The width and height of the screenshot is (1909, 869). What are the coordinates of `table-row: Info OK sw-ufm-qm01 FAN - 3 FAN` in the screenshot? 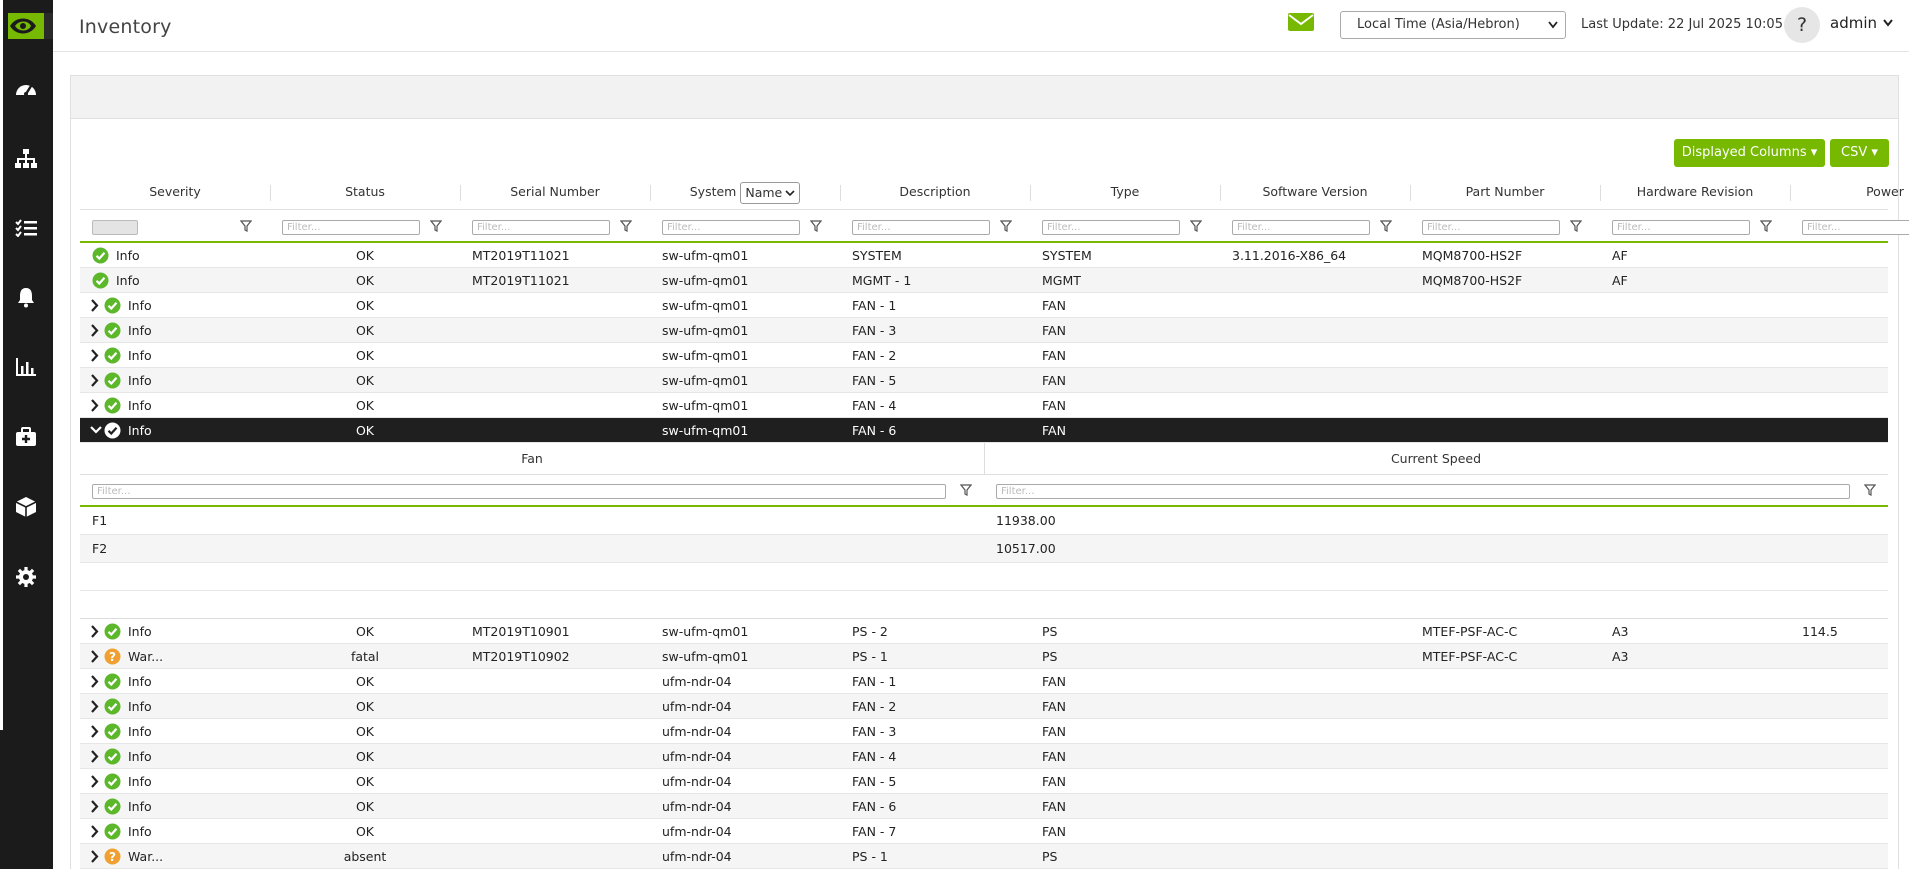 It's located at (984, 330).